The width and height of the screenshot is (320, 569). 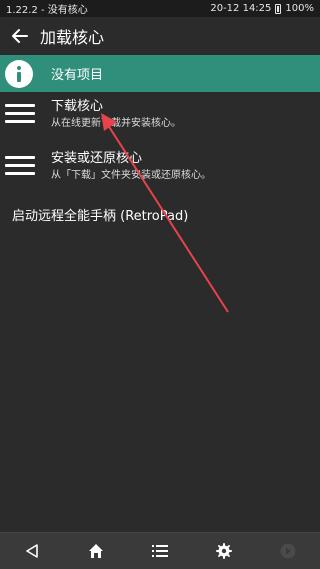 What do you see at coordinates (278, 8) in the screenshot?
I see `battery-icon` at bounding box center [278, 8].